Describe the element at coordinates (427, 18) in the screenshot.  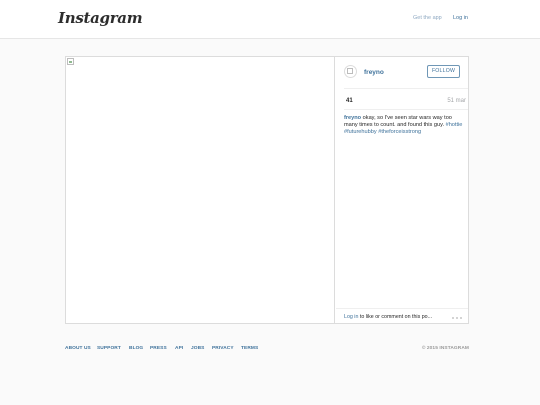
I see `get-the-app-link: Get the app` at that location.